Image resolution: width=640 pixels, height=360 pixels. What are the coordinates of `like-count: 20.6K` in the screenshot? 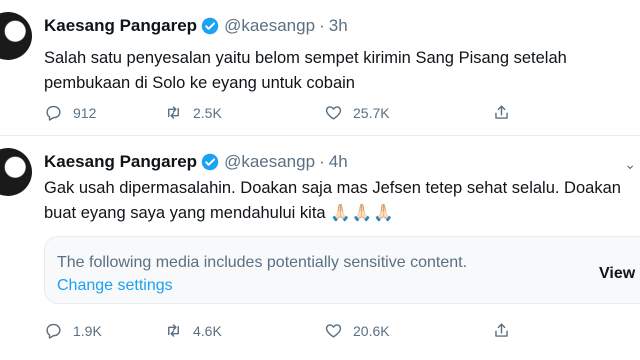 It's located at (371, 330).